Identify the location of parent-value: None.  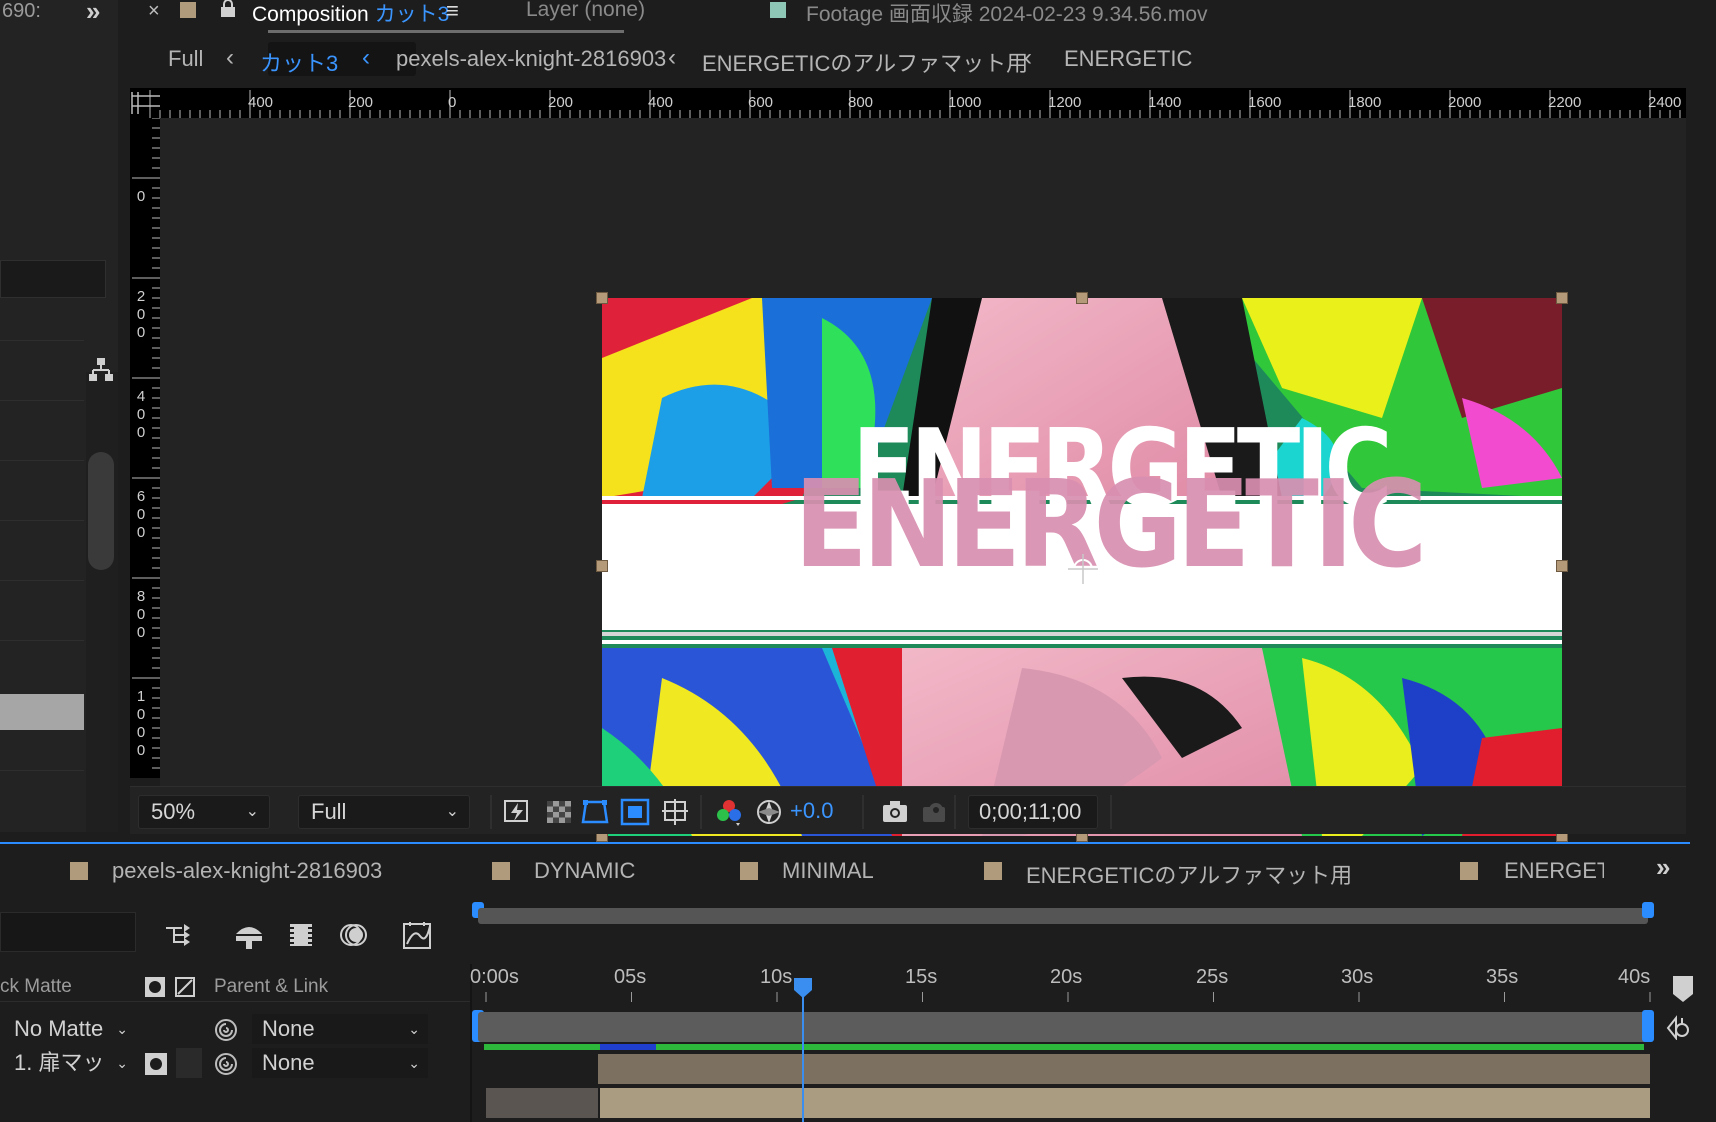
(288, 1028).